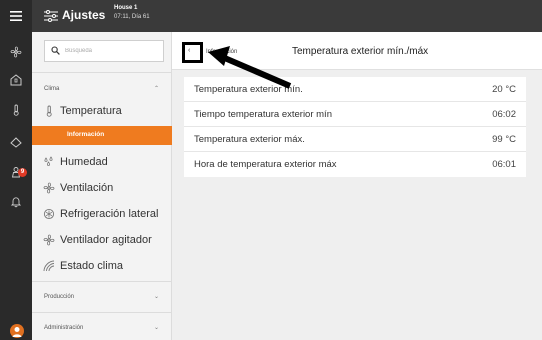 The image size is (542, 340). I want to click on sidebar-item-label: Ventilador agitador, so click(106, 240).